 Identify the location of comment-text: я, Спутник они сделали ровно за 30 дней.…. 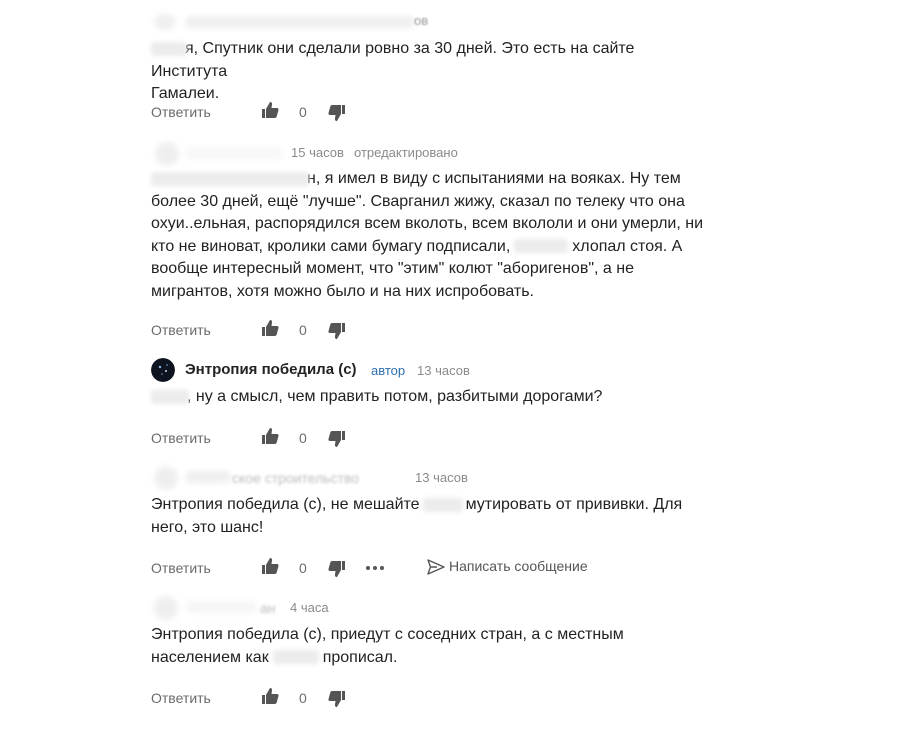
(431, 72).